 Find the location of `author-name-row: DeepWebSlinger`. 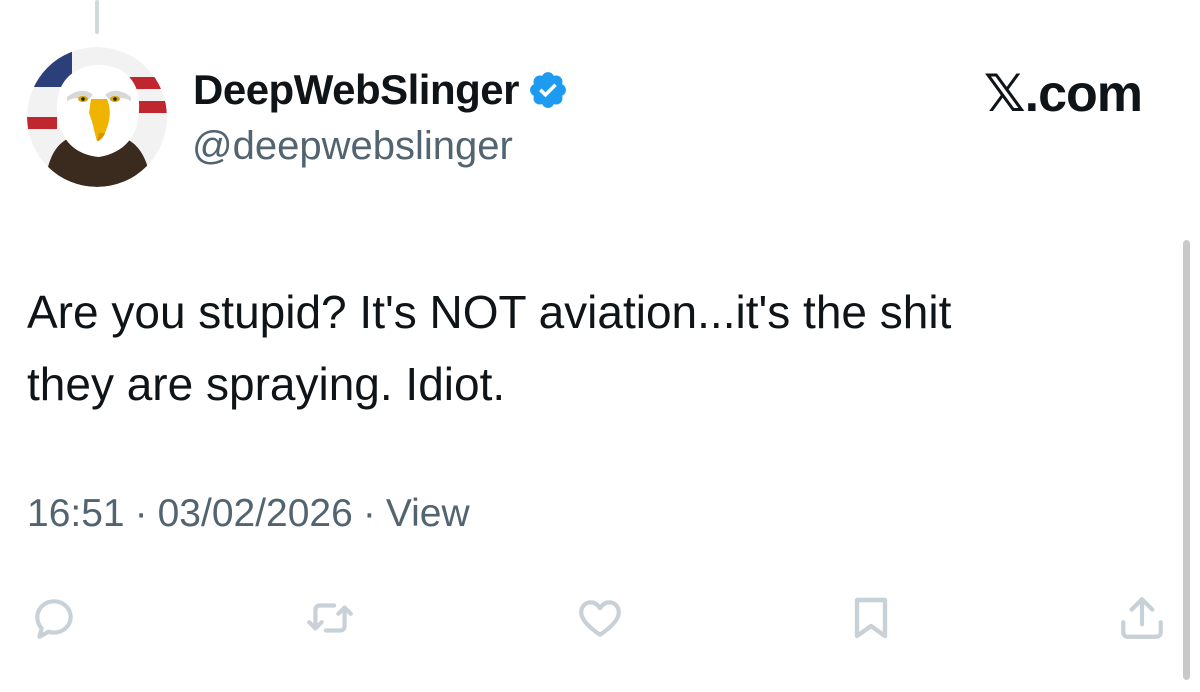

author-name-row: DeepWebSlinger is located at coordinates (381, 90).